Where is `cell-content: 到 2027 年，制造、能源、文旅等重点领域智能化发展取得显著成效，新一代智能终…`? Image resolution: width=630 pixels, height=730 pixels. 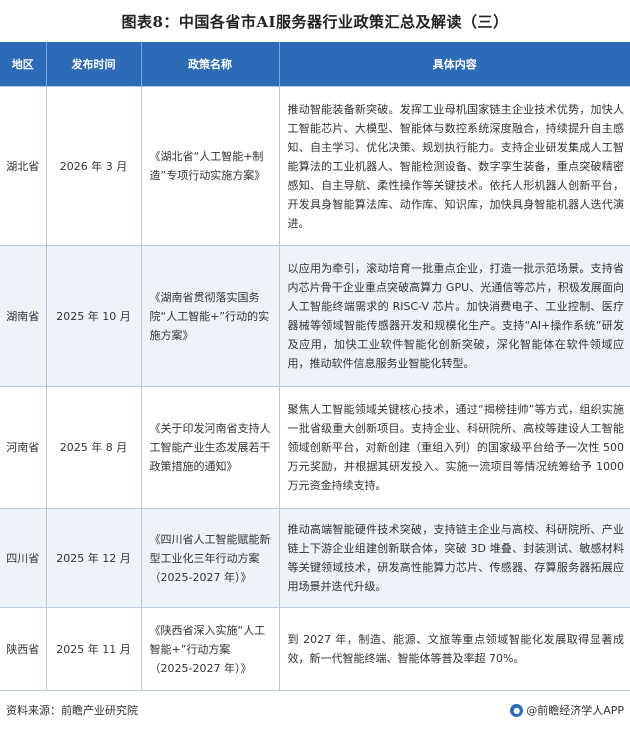 cell-content: 到 2027 年，制造、能源、文旅等重点领域智能化发展取得显著成效，新一代智能终… is located at coordinates (454, 649).